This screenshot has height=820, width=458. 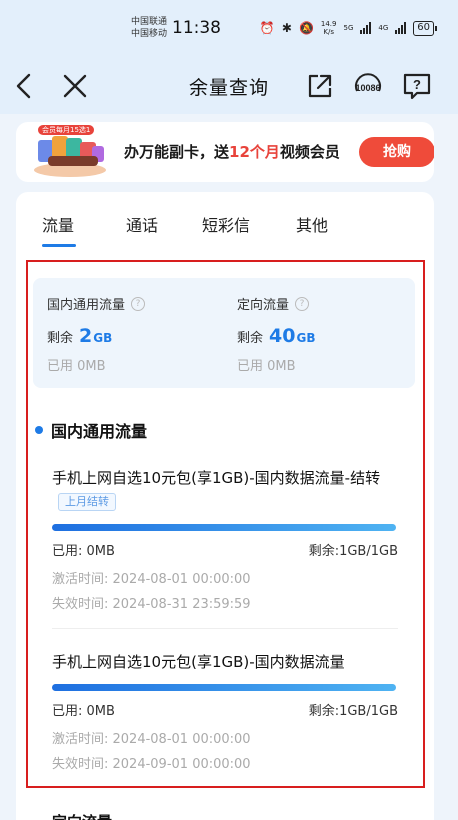 I want to click on next-section-title: 定向流量, so click(x=82, y=815).